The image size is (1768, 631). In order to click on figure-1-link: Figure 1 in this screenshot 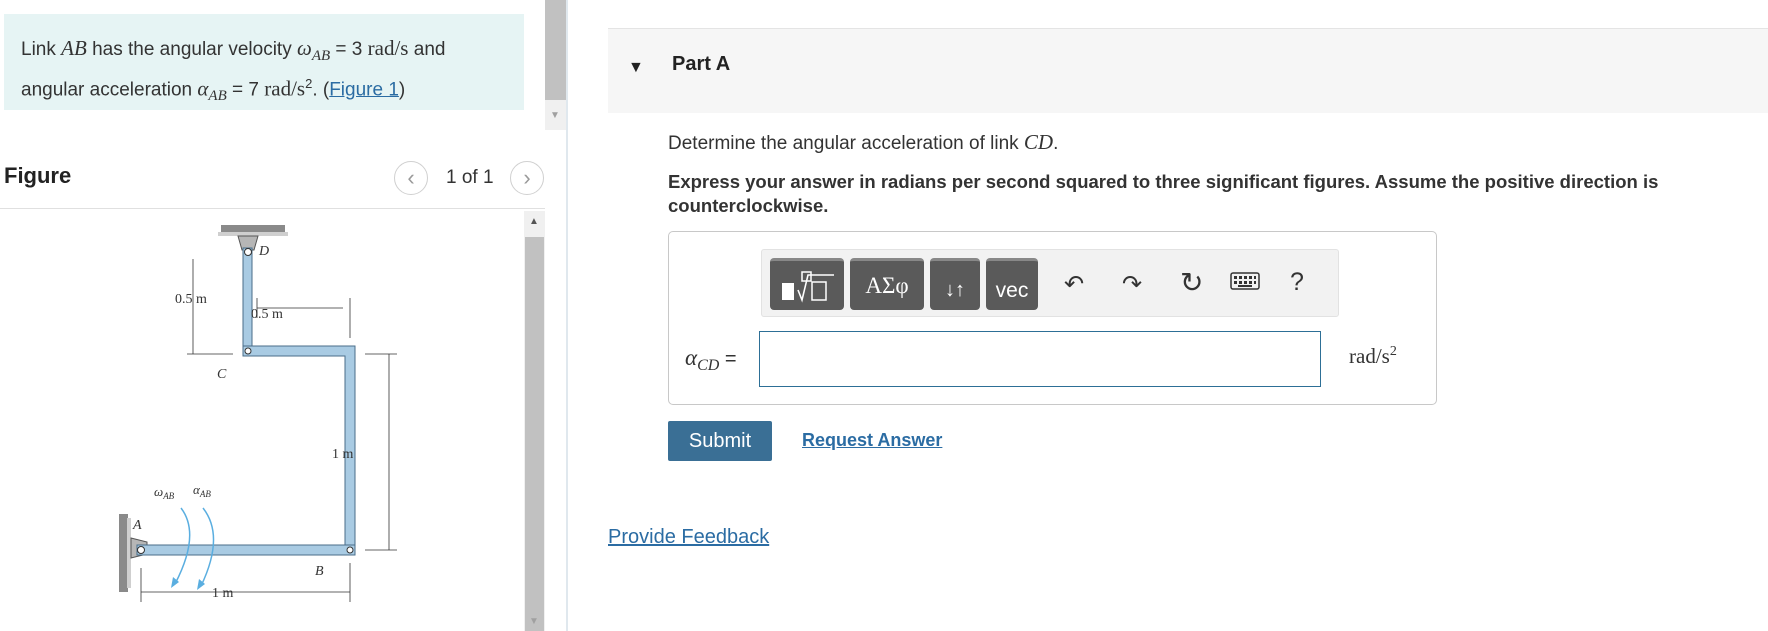, I will do `click(364, 89)`.